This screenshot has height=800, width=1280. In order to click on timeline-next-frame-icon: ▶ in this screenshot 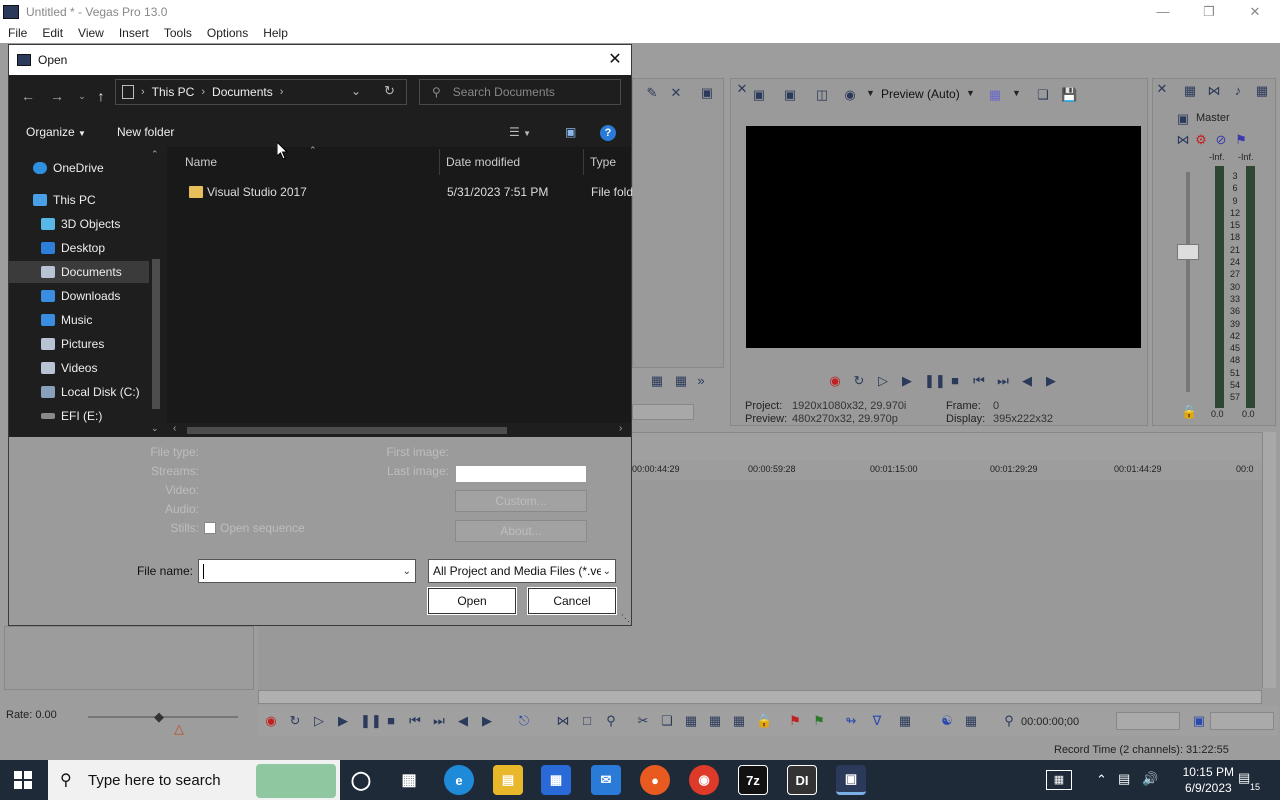, I will do `click(487, 721)`.